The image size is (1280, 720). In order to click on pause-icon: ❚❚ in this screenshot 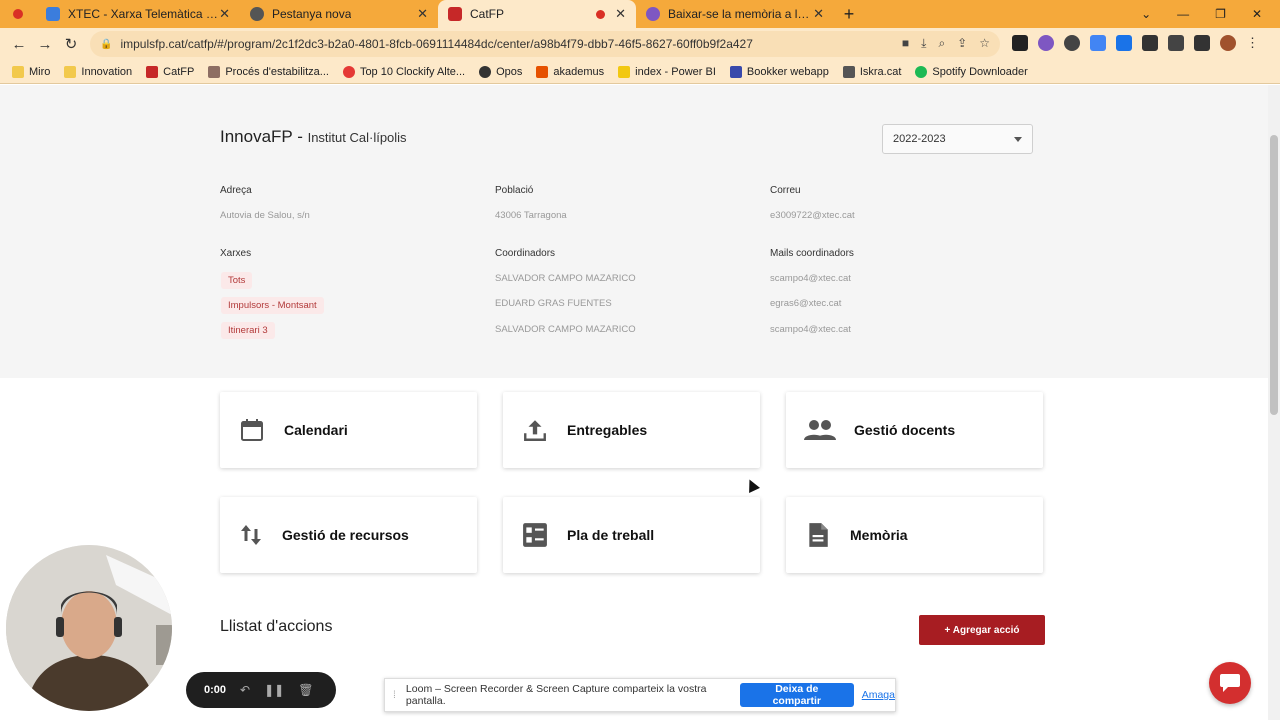, I will do `click(274, 690)`.